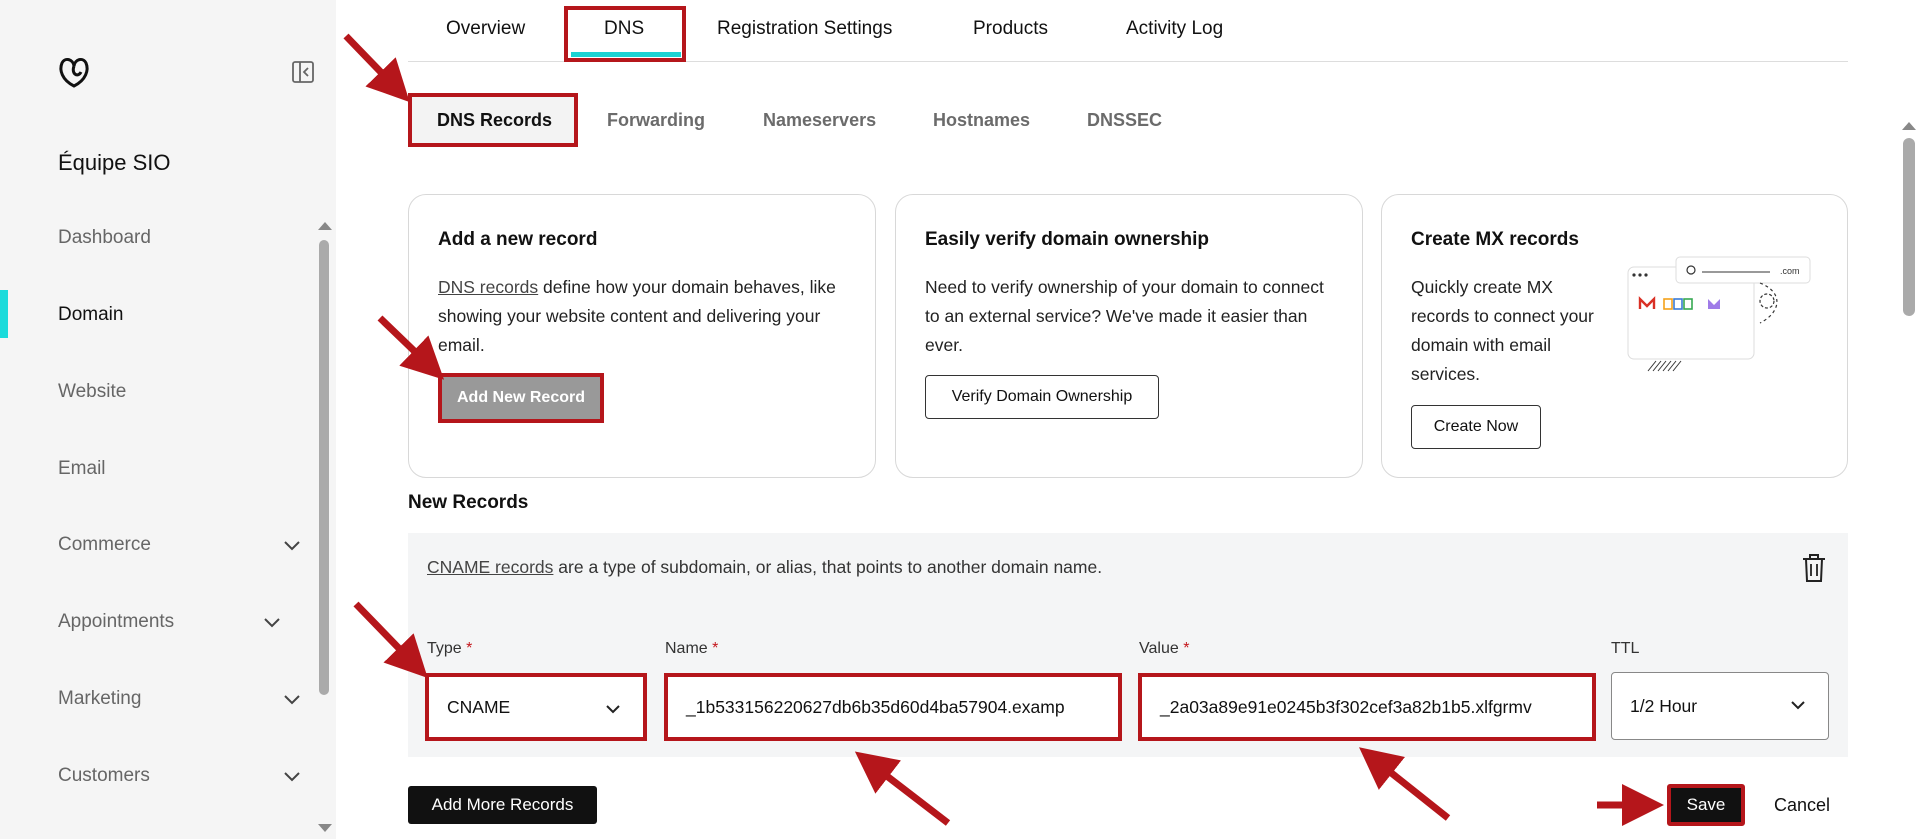 The image size is (1920, 839). I want to click on sidebar-item-label: Dashboard, so click(104, 237).